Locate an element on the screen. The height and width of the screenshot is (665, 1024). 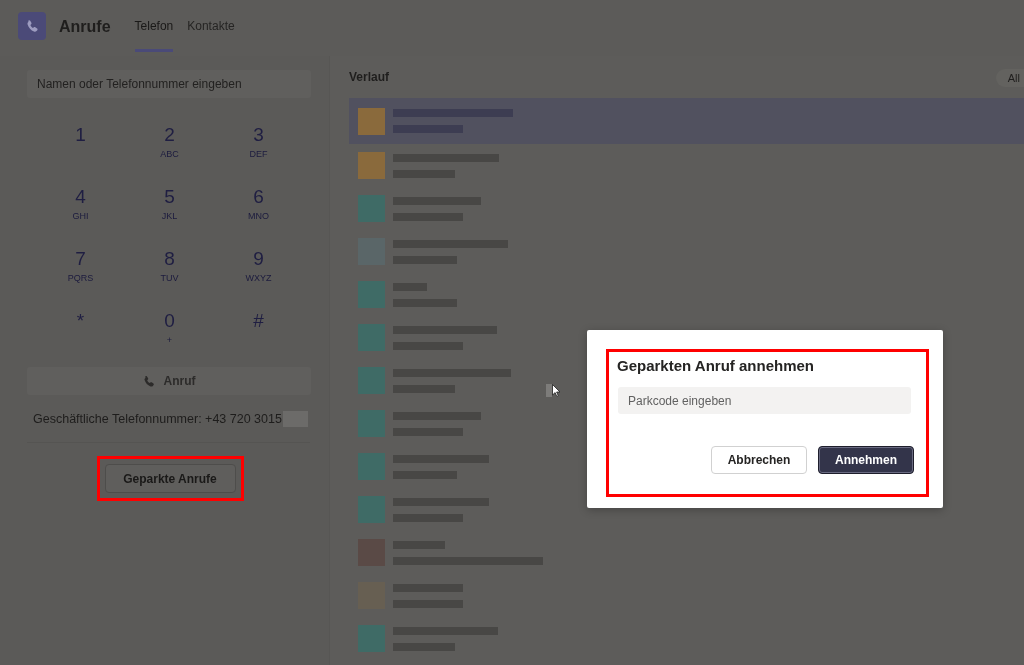
keypad-key: 3 DEF is located at coordinates (258, 149).